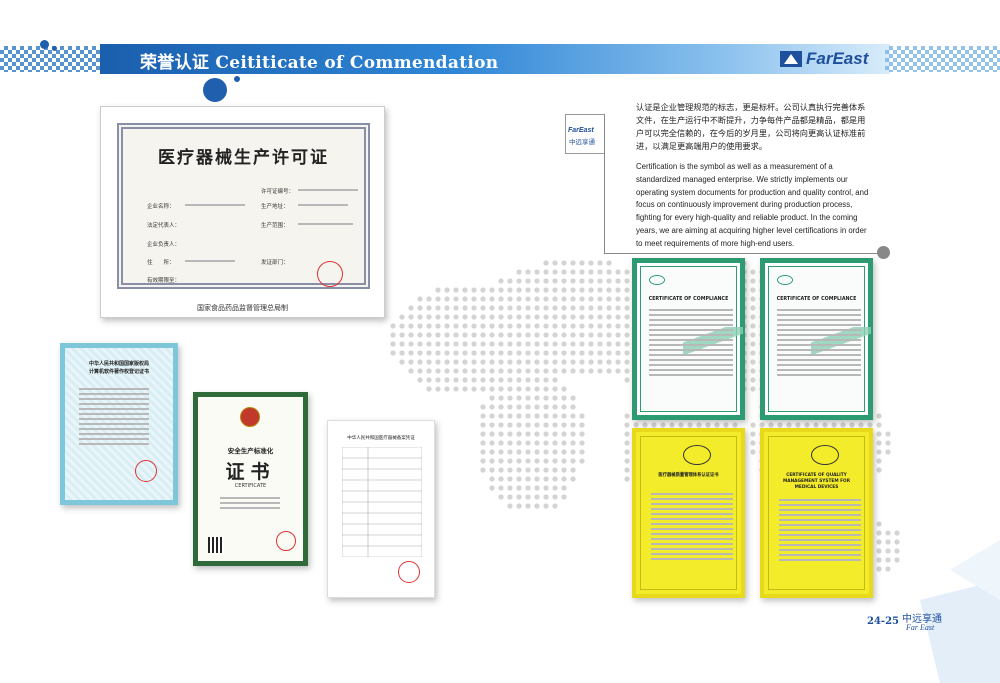 This screenshot has width=1000, height=683. I want to click on filing-voucher-title: 中华人民共和国医疗器械备案凭证, so click(381, 438).